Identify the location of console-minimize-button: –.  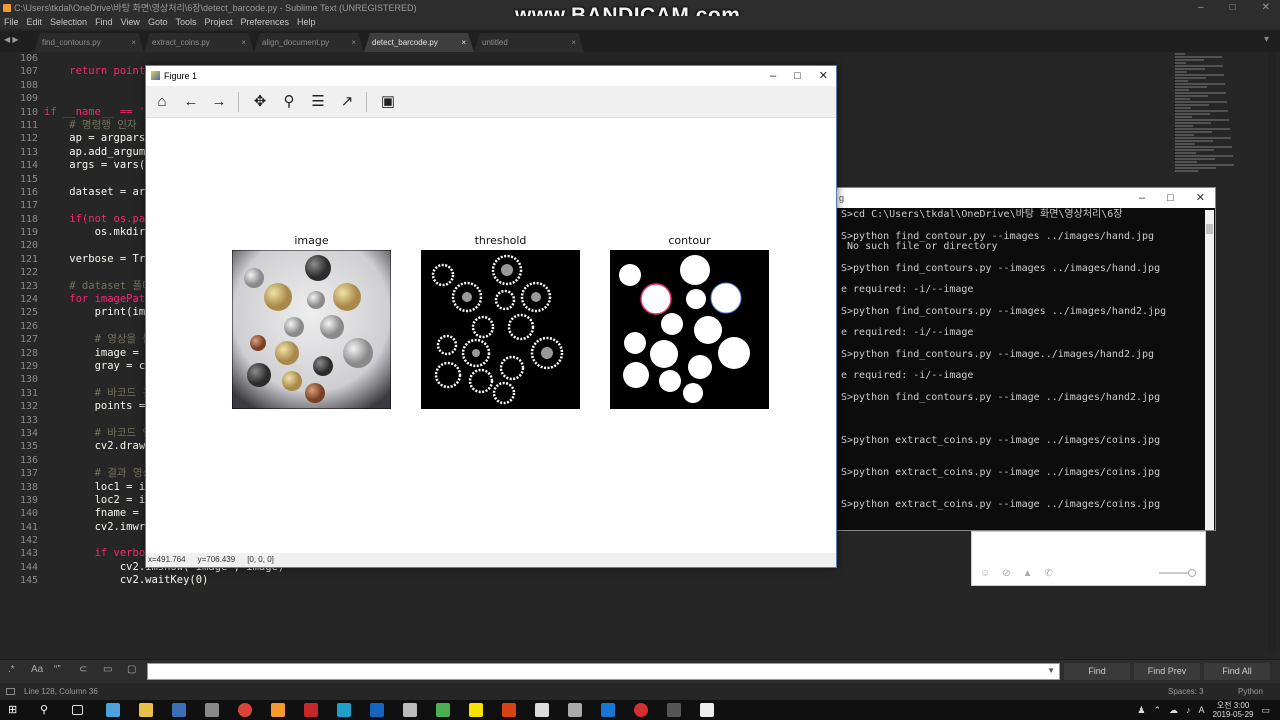
(1142, 198).